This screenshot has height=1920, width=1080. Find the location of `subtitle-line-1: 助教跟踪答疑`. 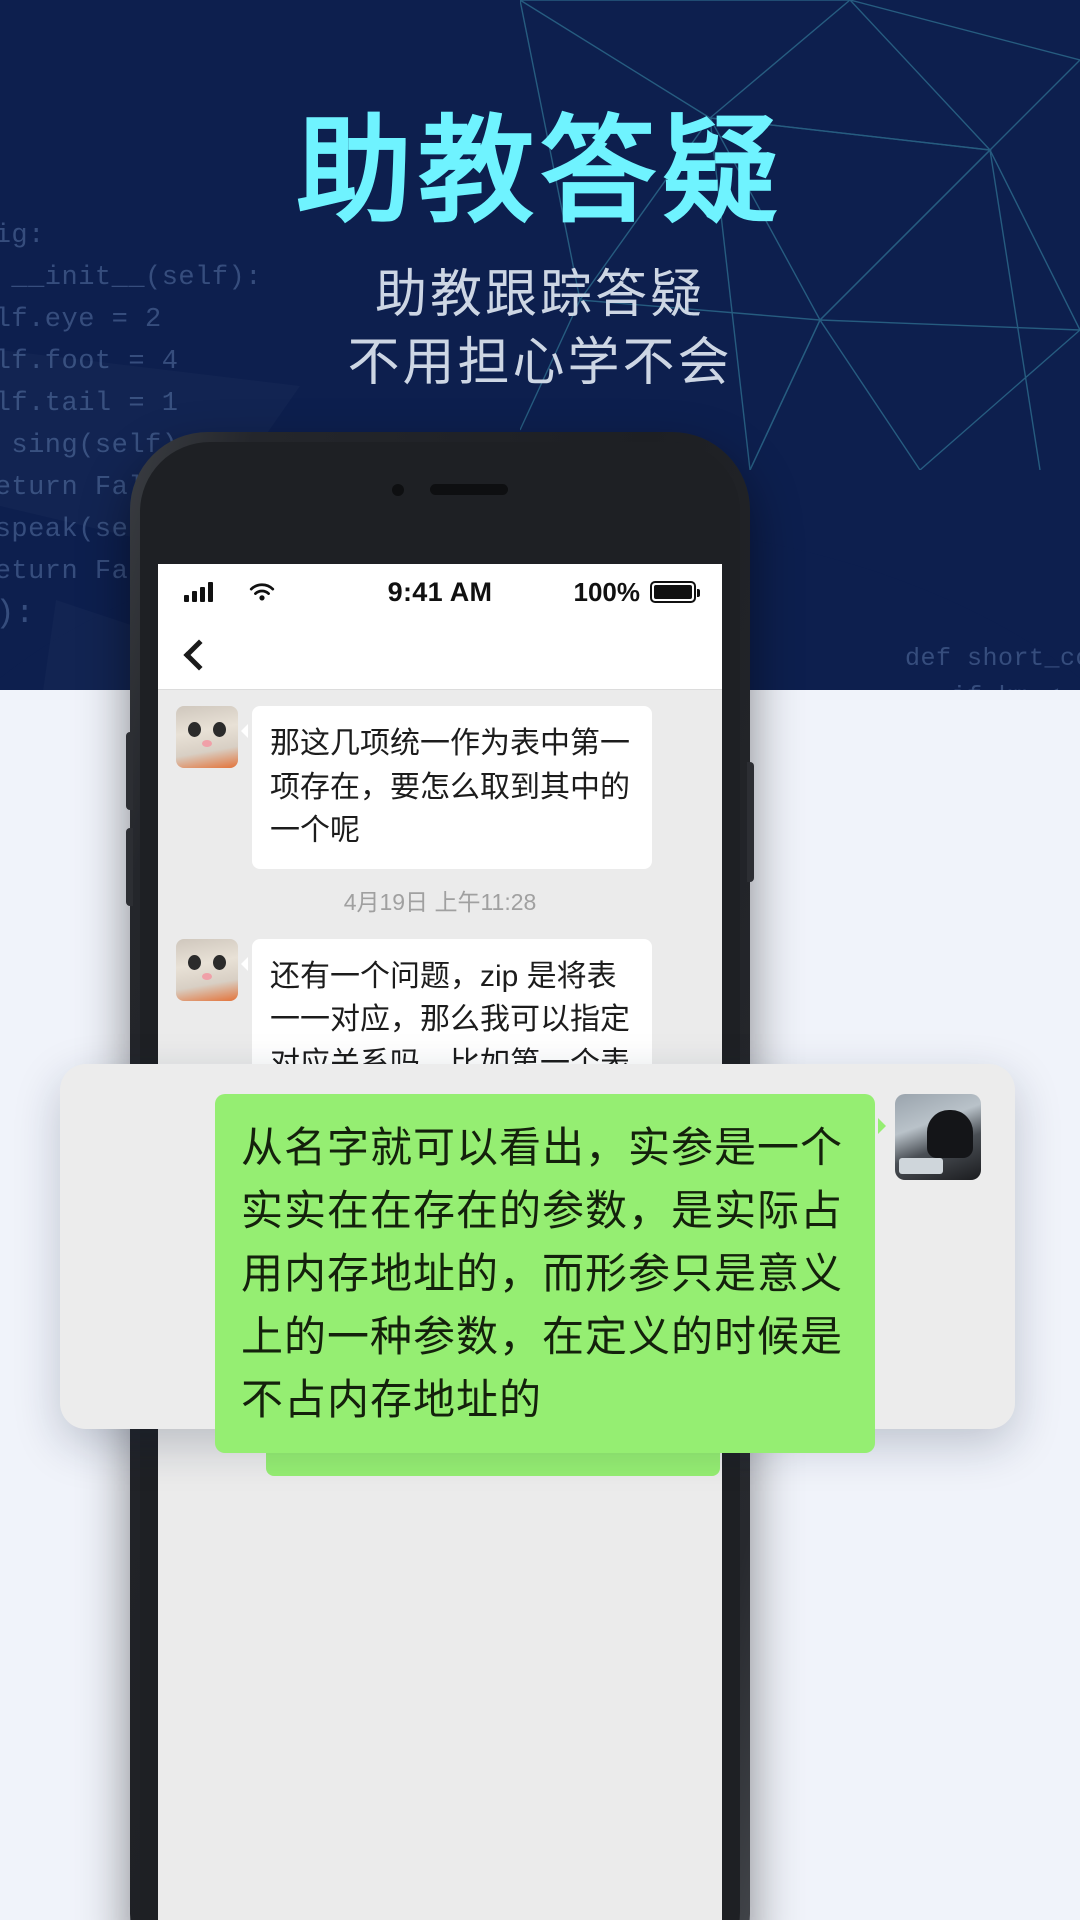

subtitle-line-1: 助教跟踪答疑 is located at coordinates (539, 295).